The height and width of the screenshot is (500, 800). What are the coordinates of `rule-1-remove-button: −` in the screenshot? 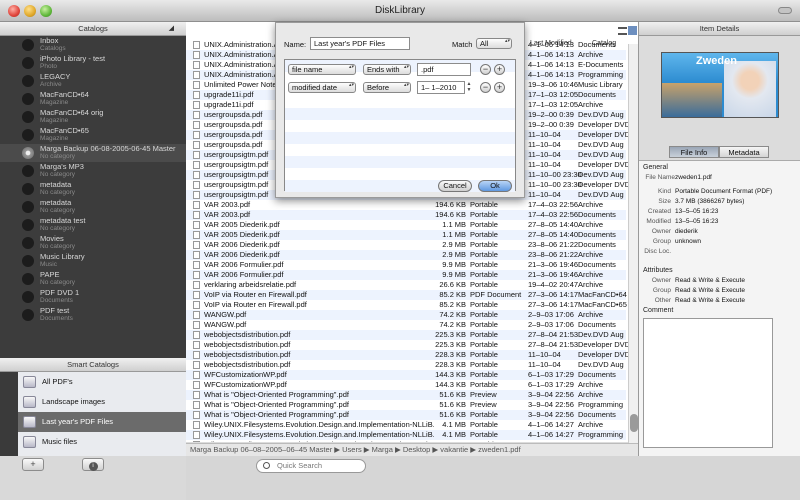 It's located at (485, 69).